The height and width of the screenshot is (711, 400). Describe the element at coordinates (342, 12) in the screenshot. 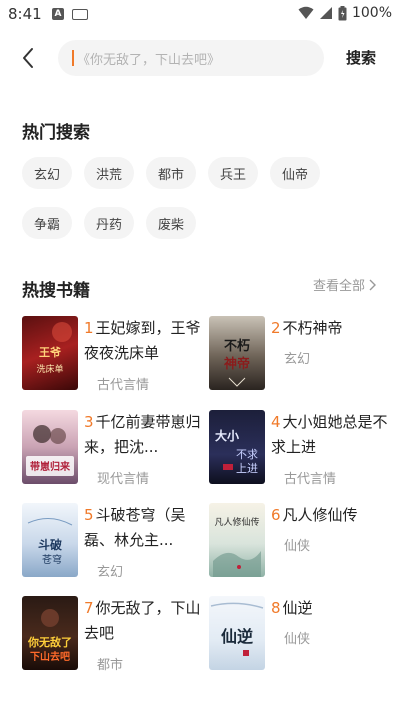

I see `battery-icon` at that location.